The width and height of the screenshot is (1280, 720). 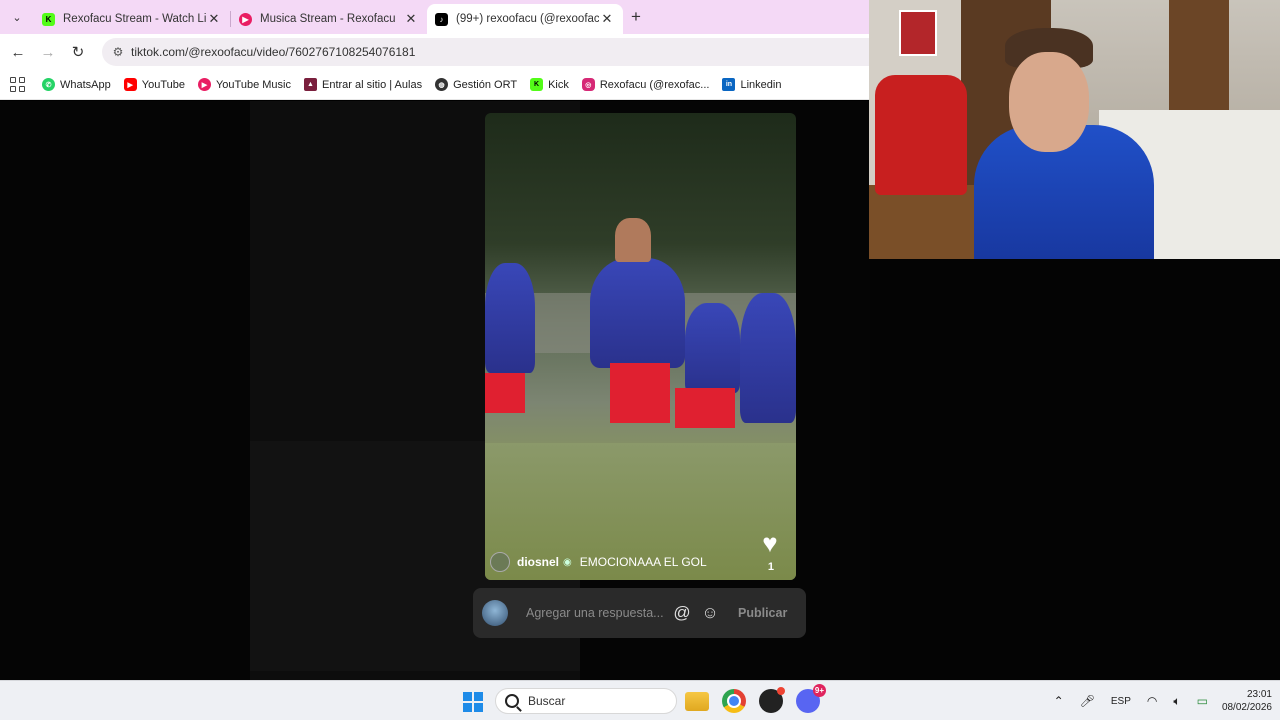 I want to click on taskbar-search: Buscar, so click(x=586, y=701).